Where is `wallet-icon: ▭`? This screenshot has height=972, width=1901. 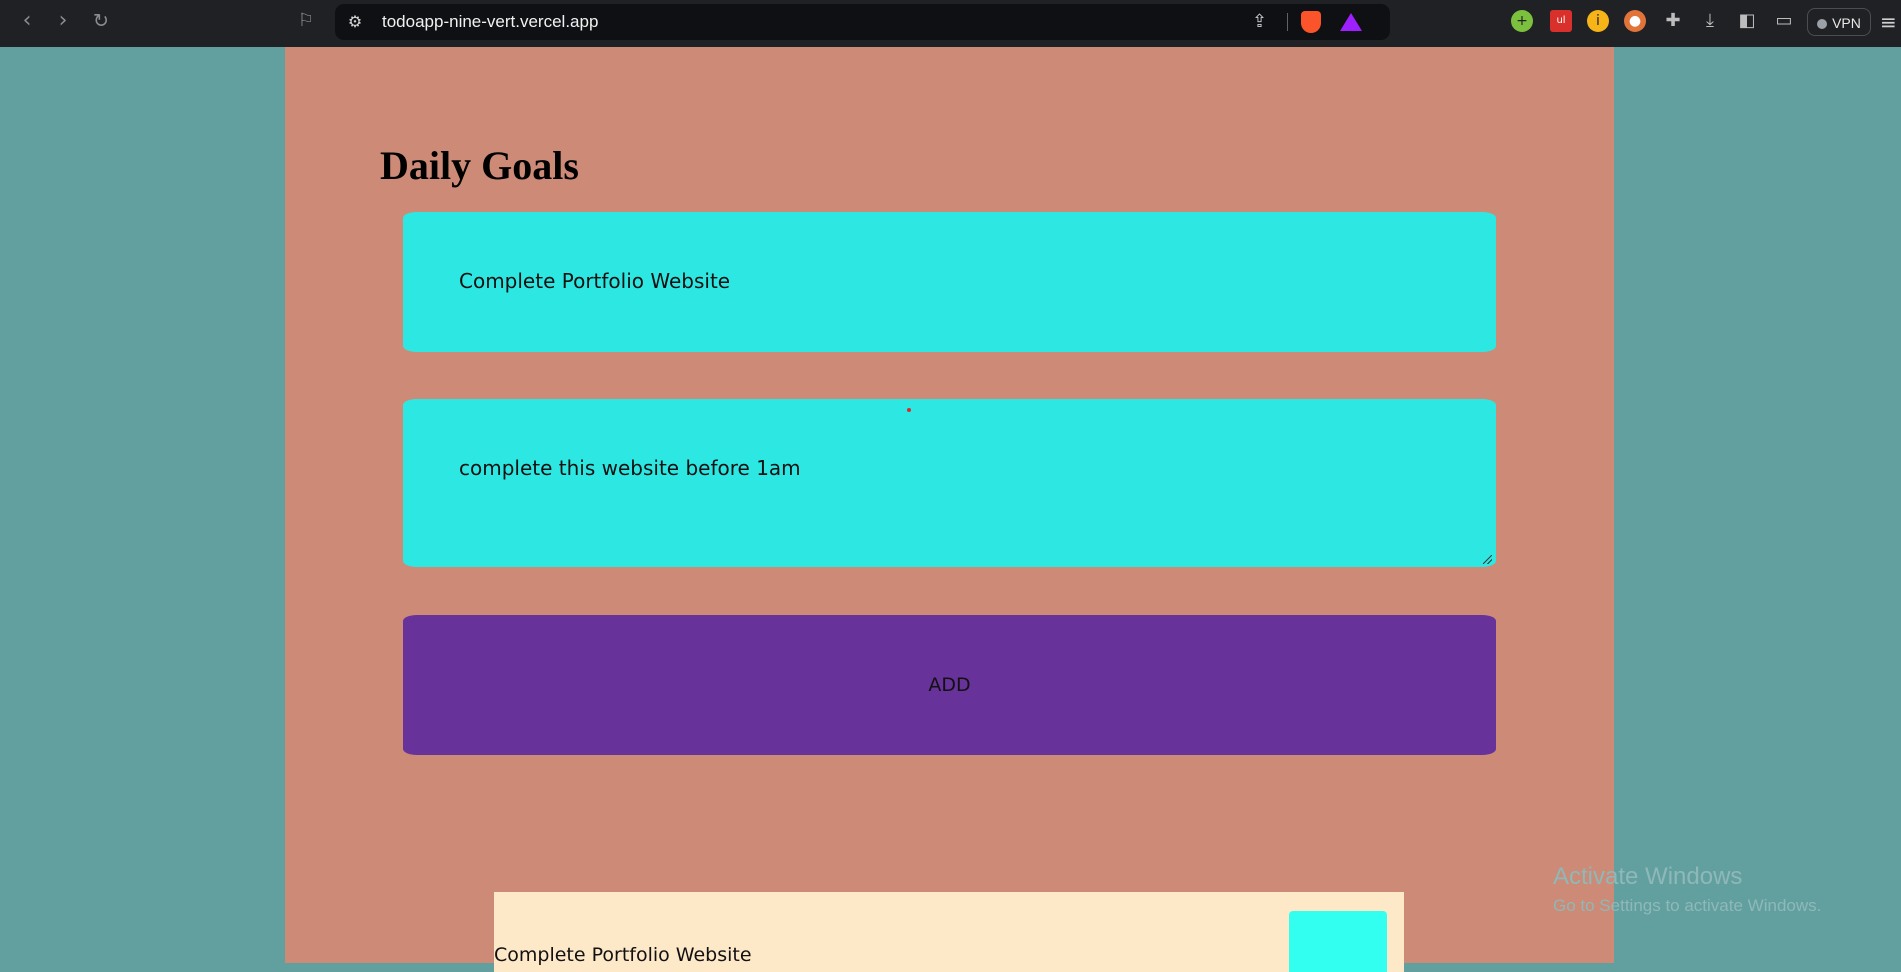 wallet-icon: ▭ is located at coordinates (1784, 21).